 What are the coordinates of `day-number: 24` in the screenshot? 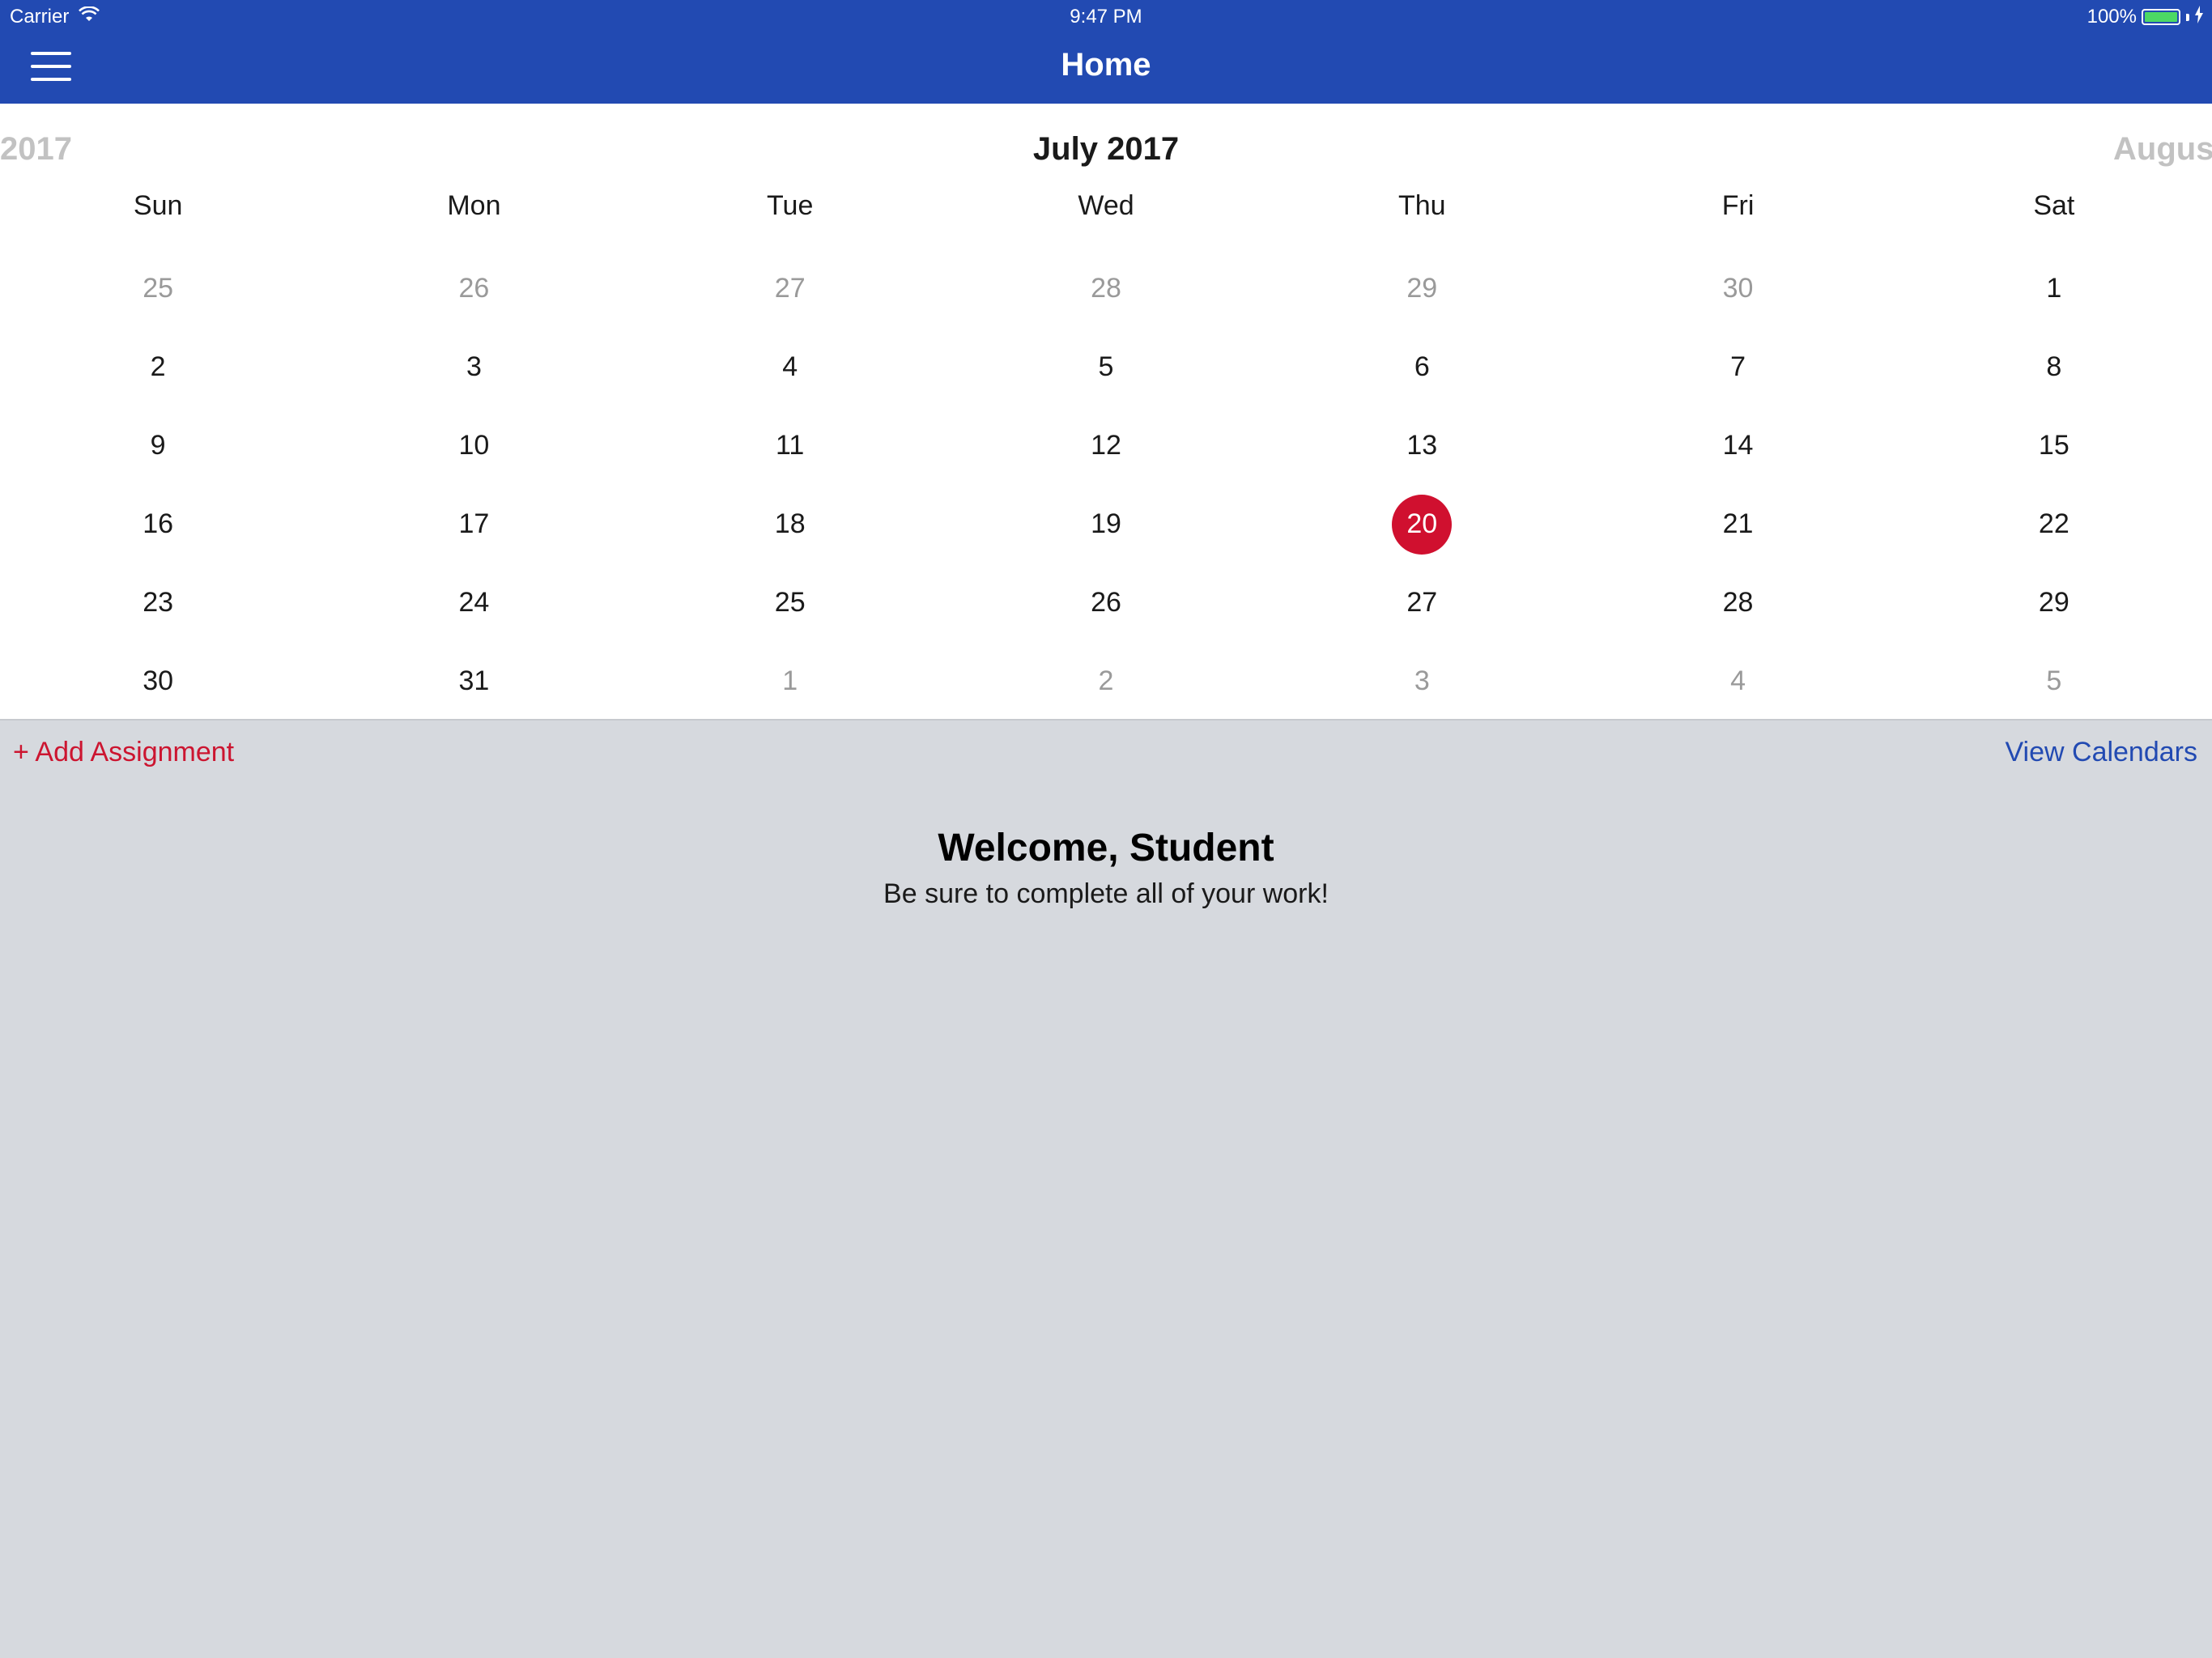 It's located at (474, 602).